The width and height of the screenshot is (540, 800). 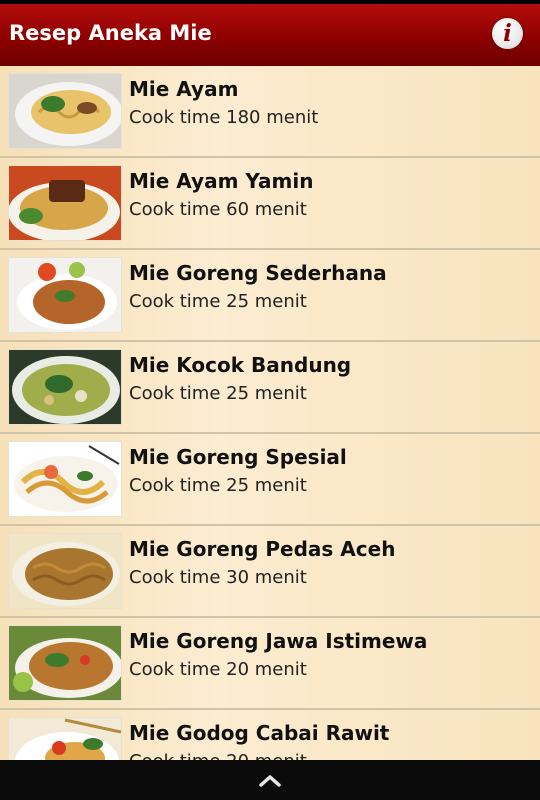 What do you see at coordinates (221, 181) in the screenshot?
I see `recipe-name: Mie Ayam Yamin` at bounding box center [221, 181].